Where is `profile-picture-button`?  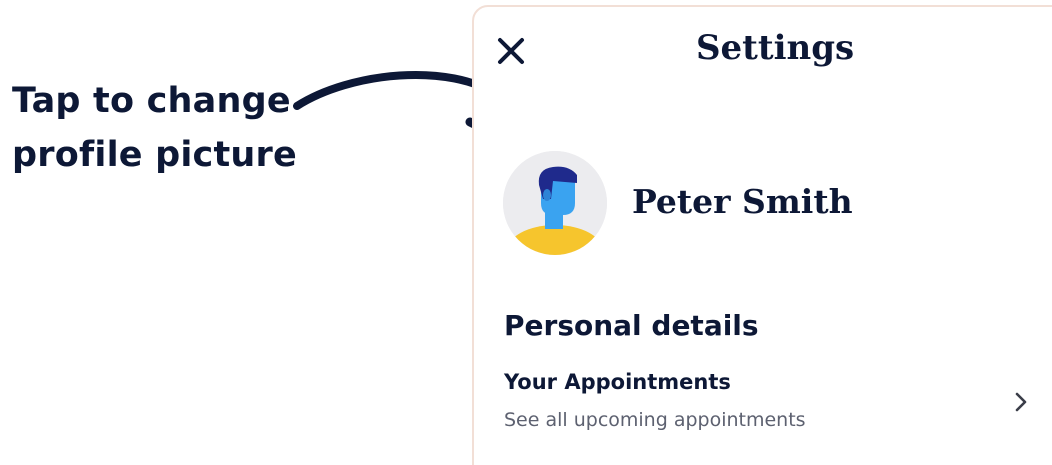 profile-picture-button is located at coordinates (555, 203).